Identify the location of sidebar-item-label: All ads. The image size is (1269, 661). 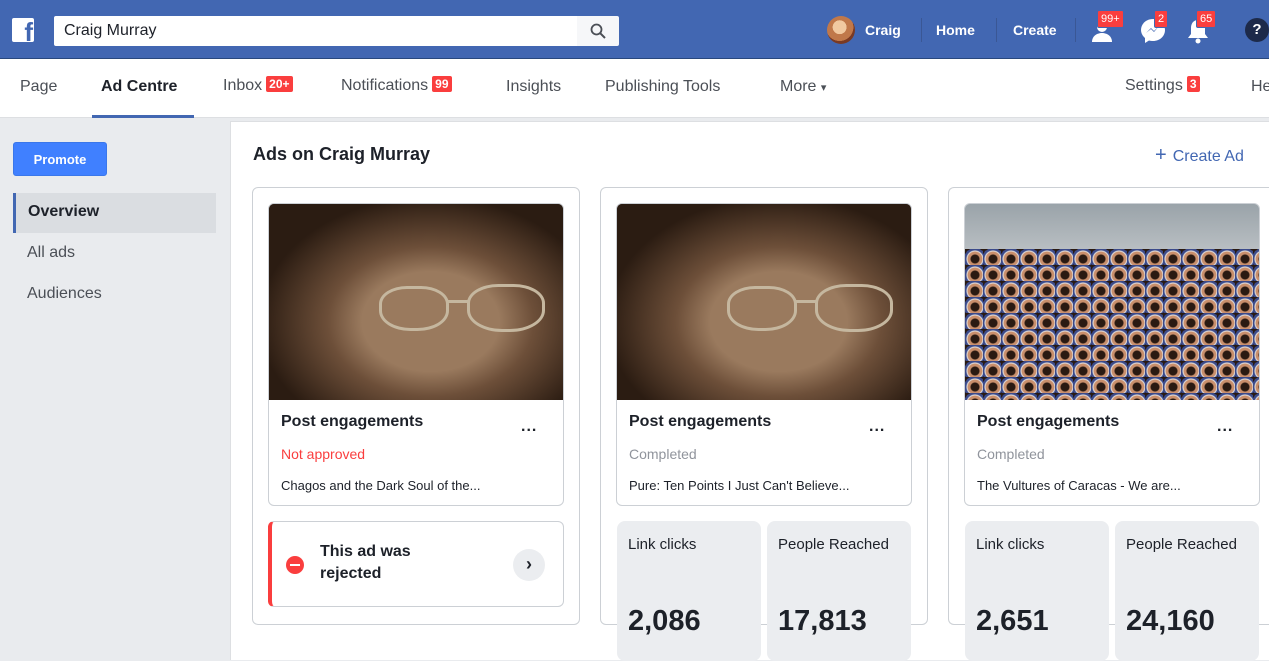
(51, 252).